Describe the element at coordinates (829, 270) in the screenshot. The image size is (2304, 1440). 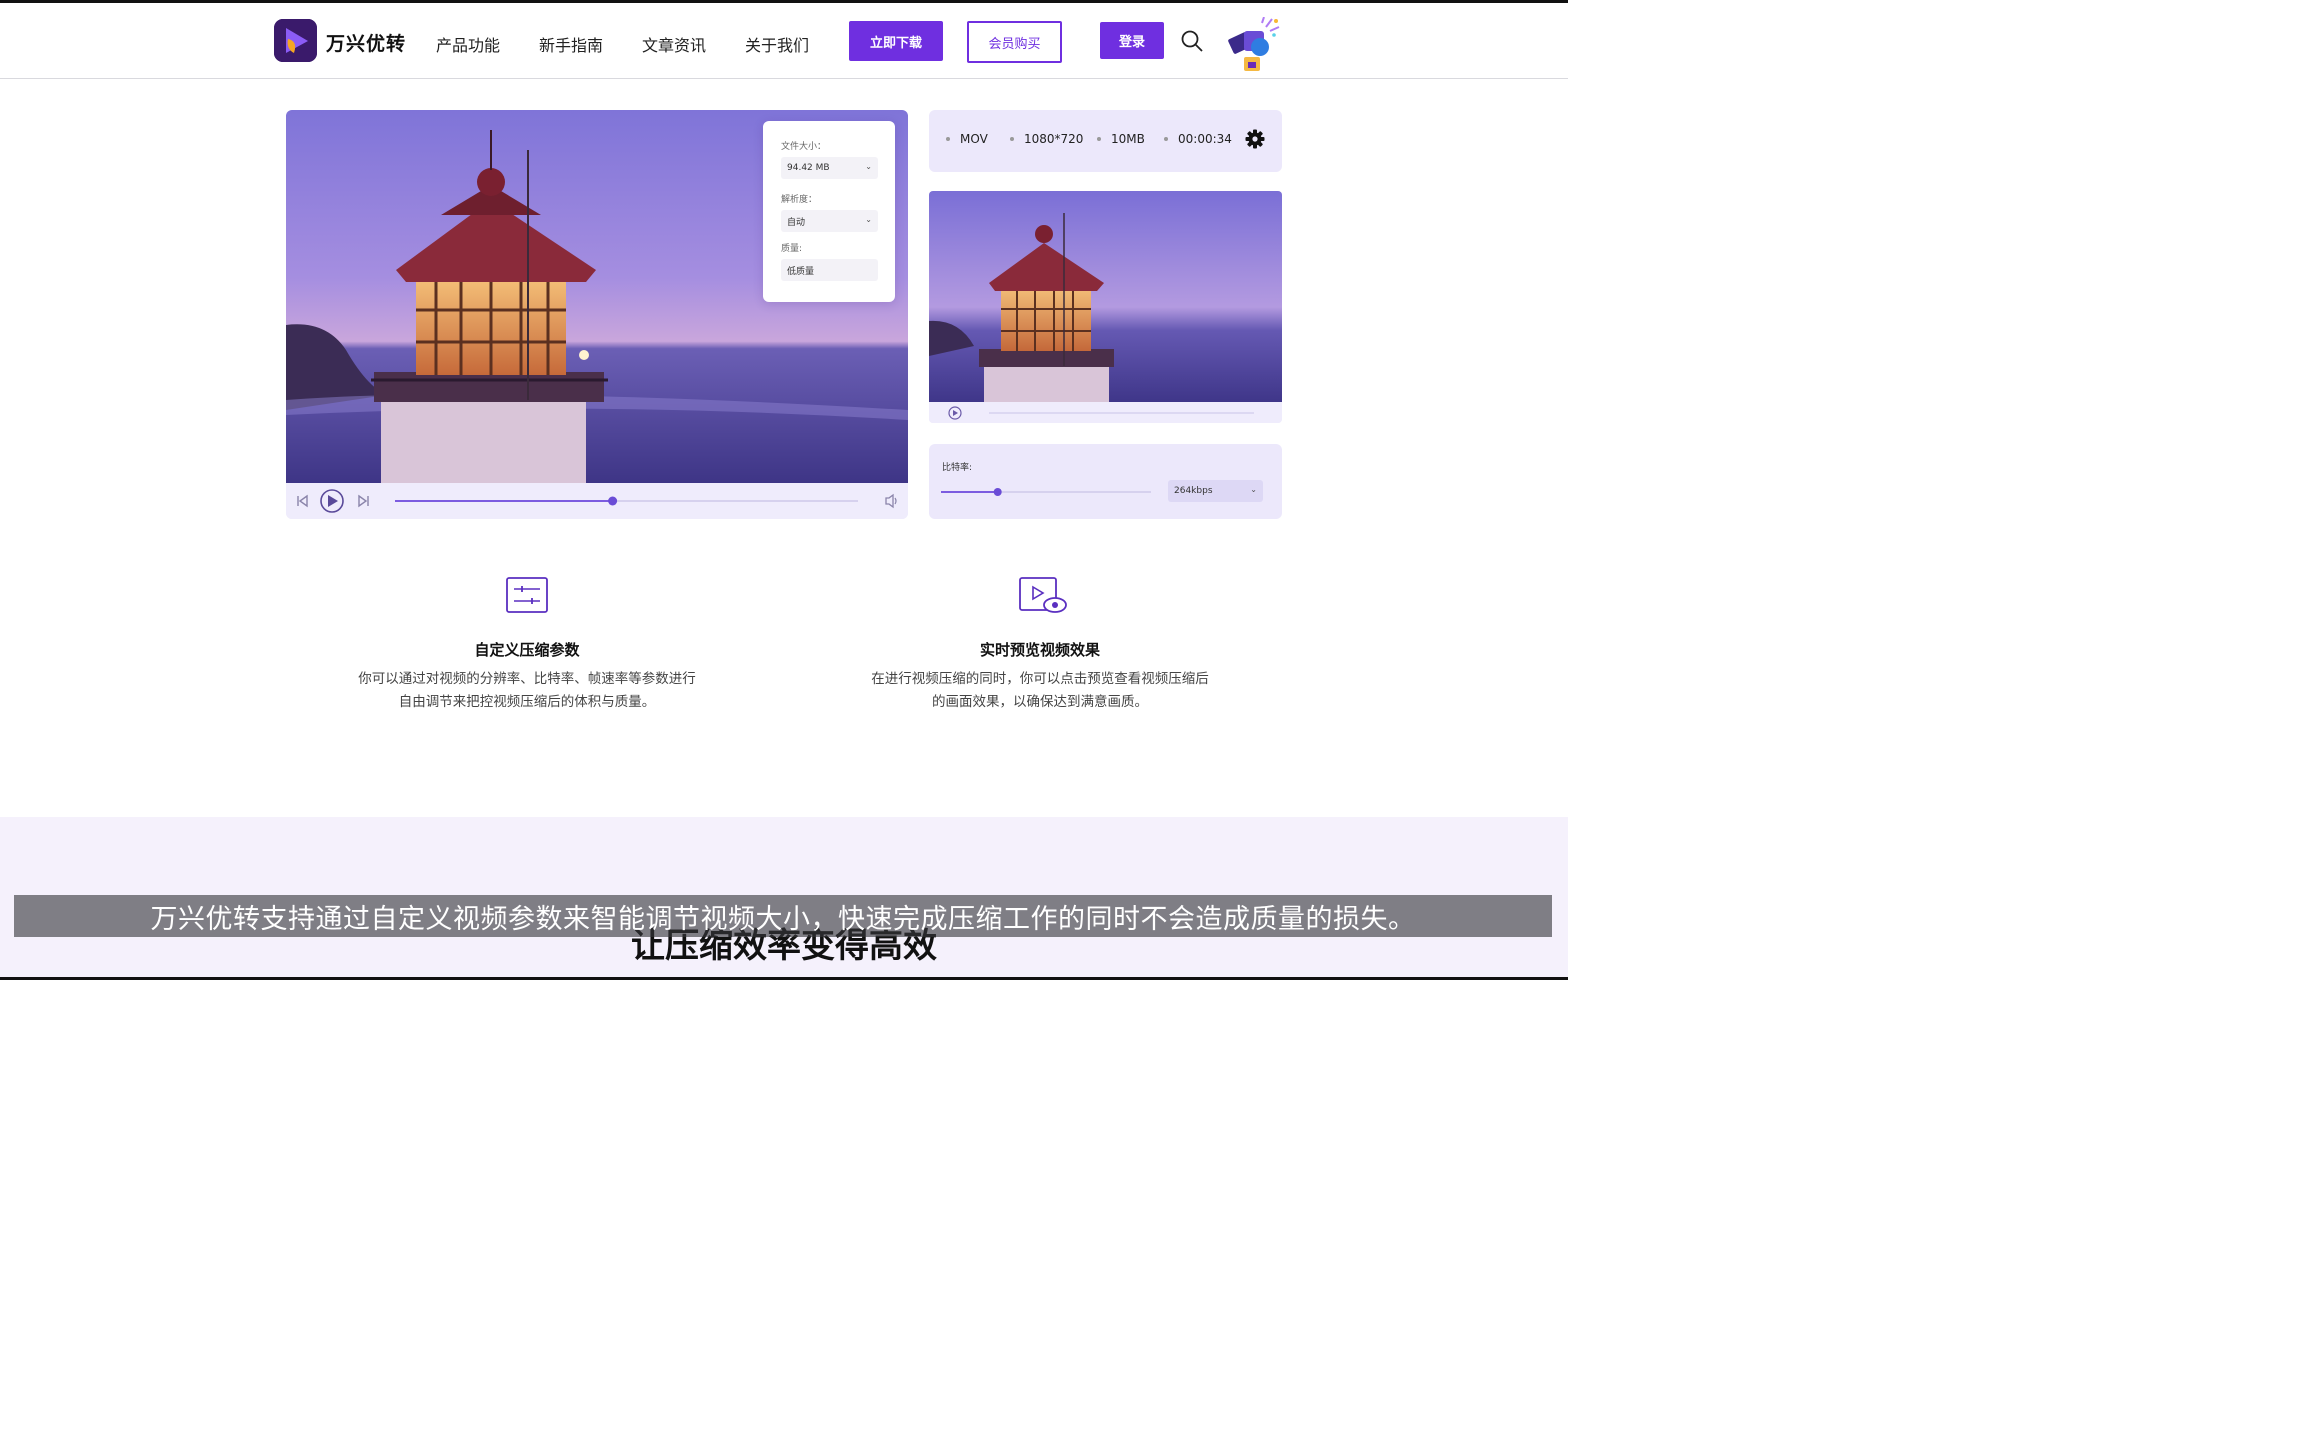
I see `quality-select: 低质量` at that location.